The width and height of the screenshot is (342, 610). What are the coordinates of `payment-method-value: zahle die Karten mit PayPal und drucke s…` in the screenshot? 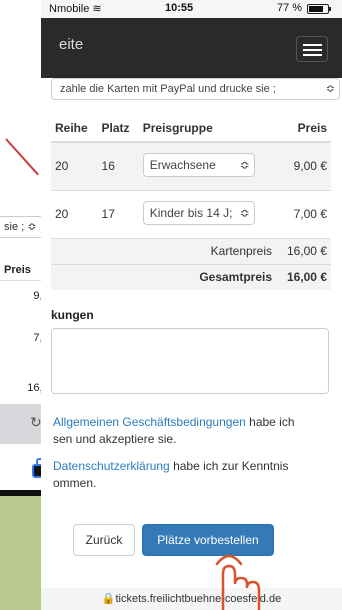 It's located at (168, 89).